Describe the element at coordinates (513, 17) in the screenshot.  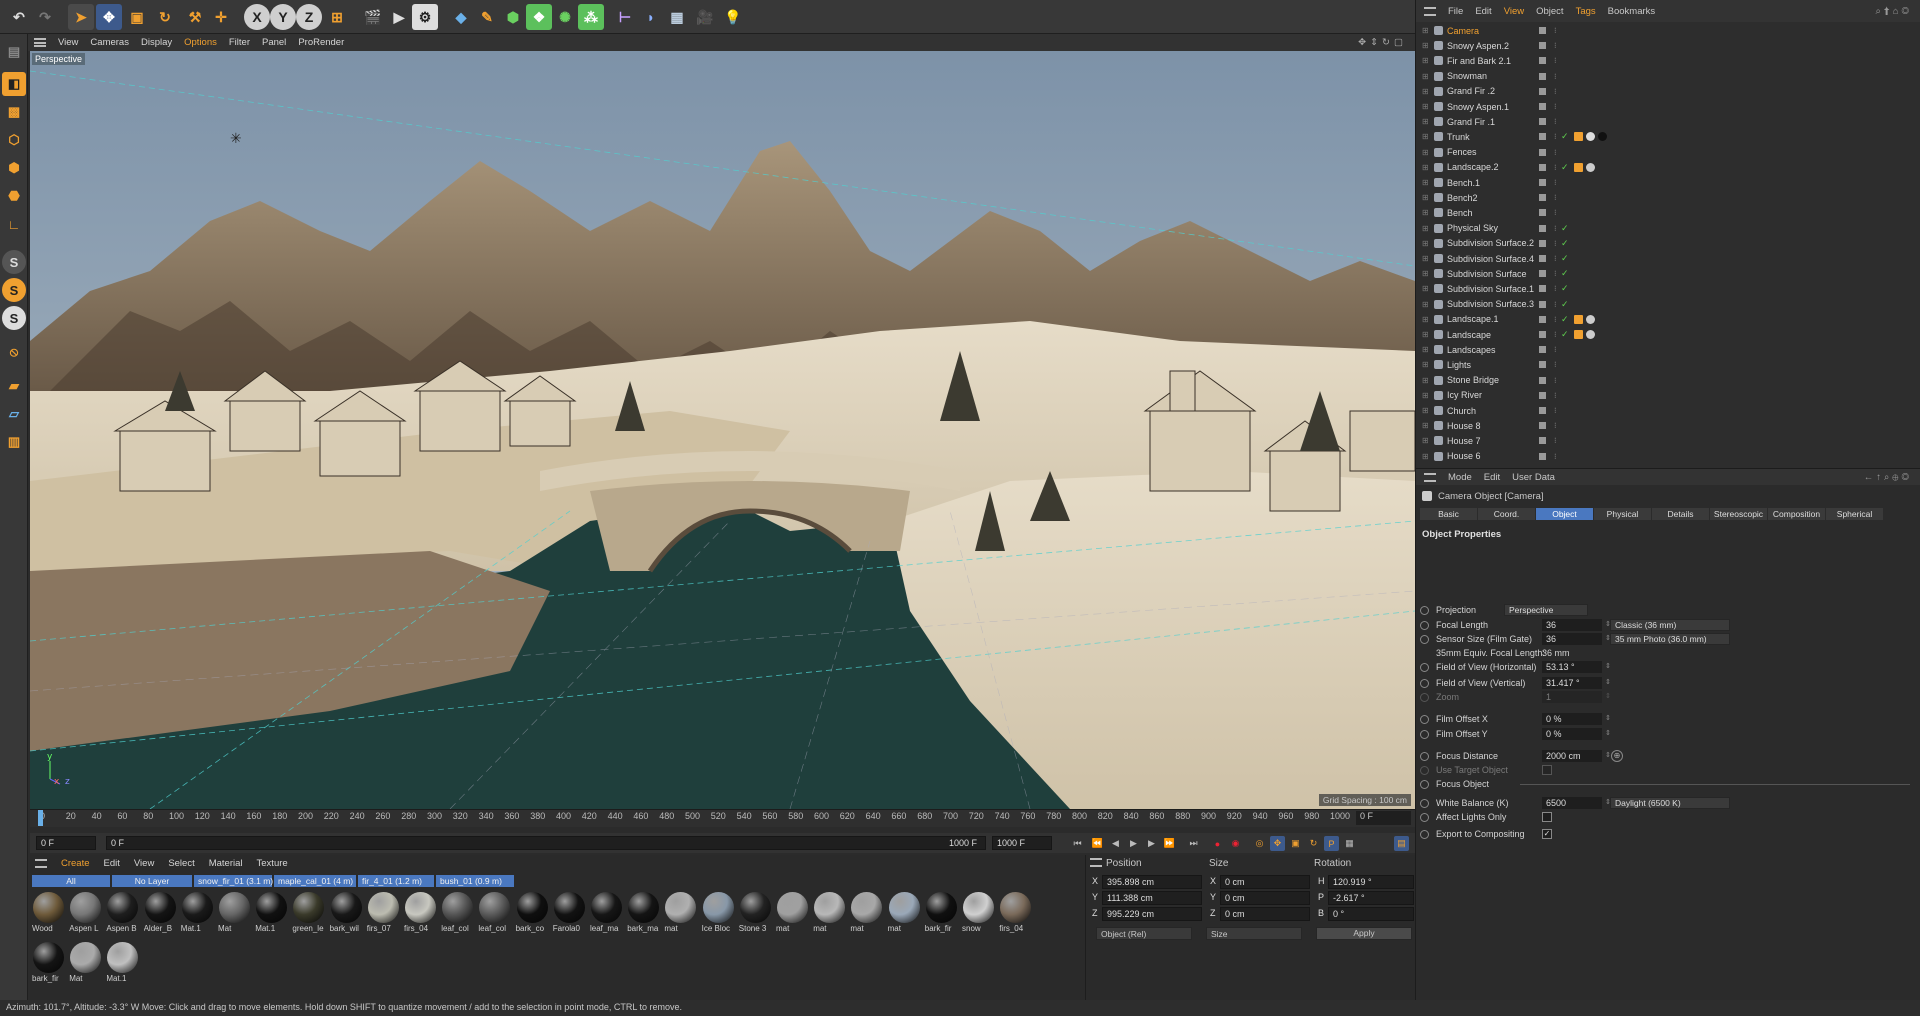
I see `subdivision-icon: ⬢` at that location.